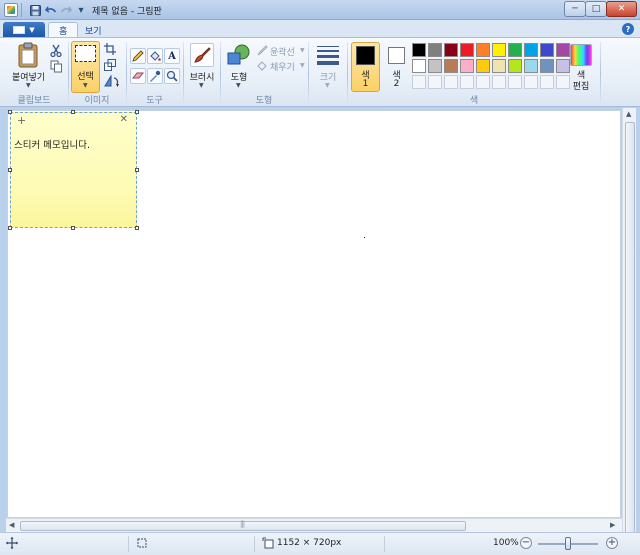  Describe the element at coordinates (155, 76) in the screenshot. I see `color-picker-icon` at that location.